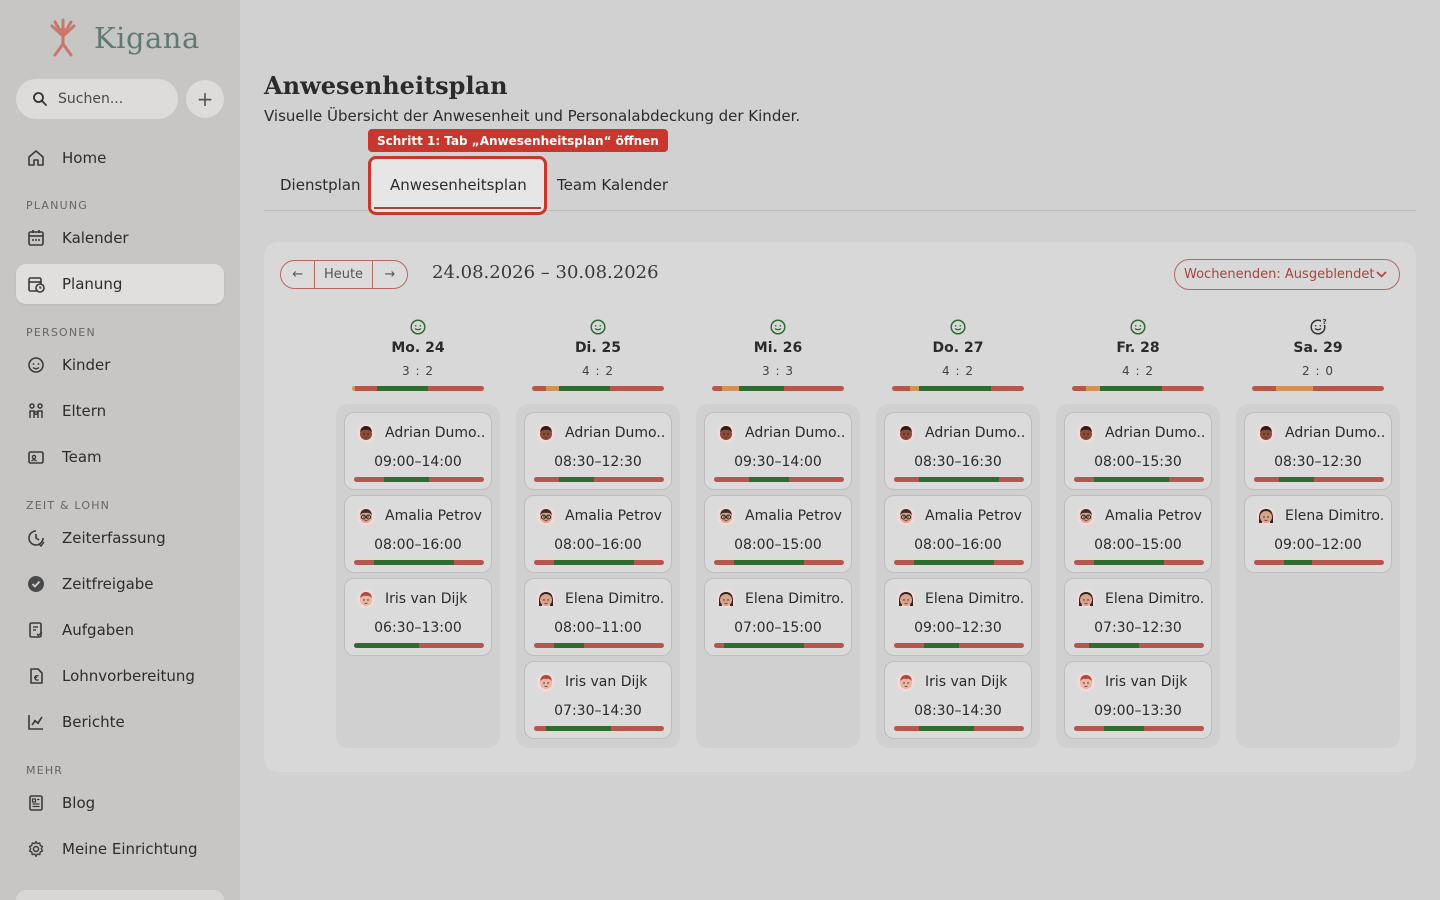 The image size is (1440, 900). I want to click on attendance-card: Iris van Dijk 06:30–13:00, so click(418, 617).